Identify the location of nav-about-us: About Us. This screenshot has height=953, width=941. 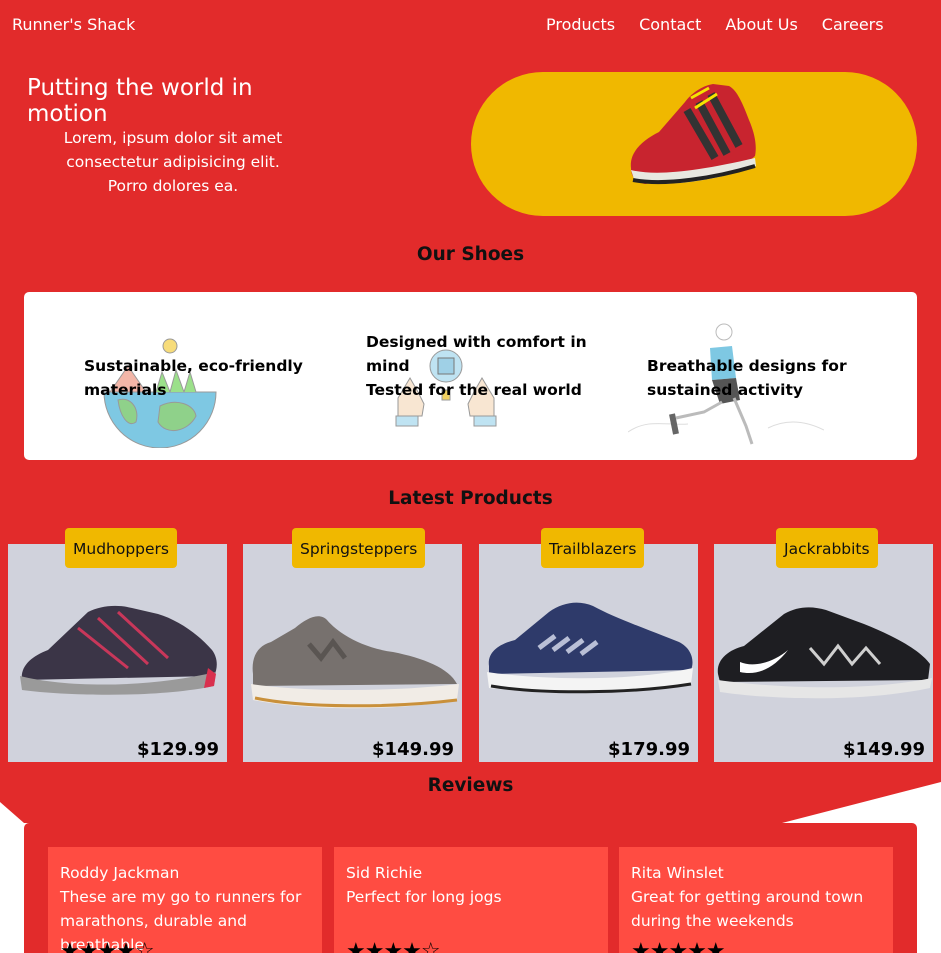
(761, 24).